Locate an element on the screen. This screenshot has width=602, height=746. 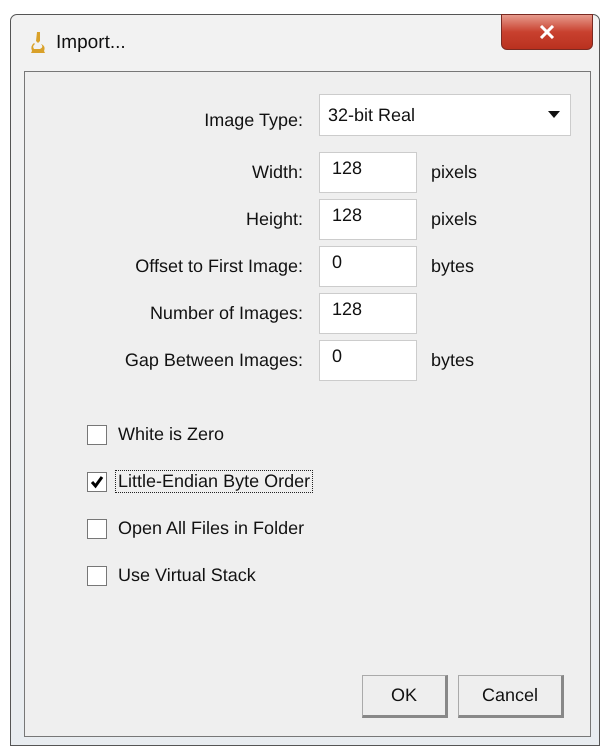
checkbox-label: Little-Endian Byte Order is located at coordinates (214, 481).